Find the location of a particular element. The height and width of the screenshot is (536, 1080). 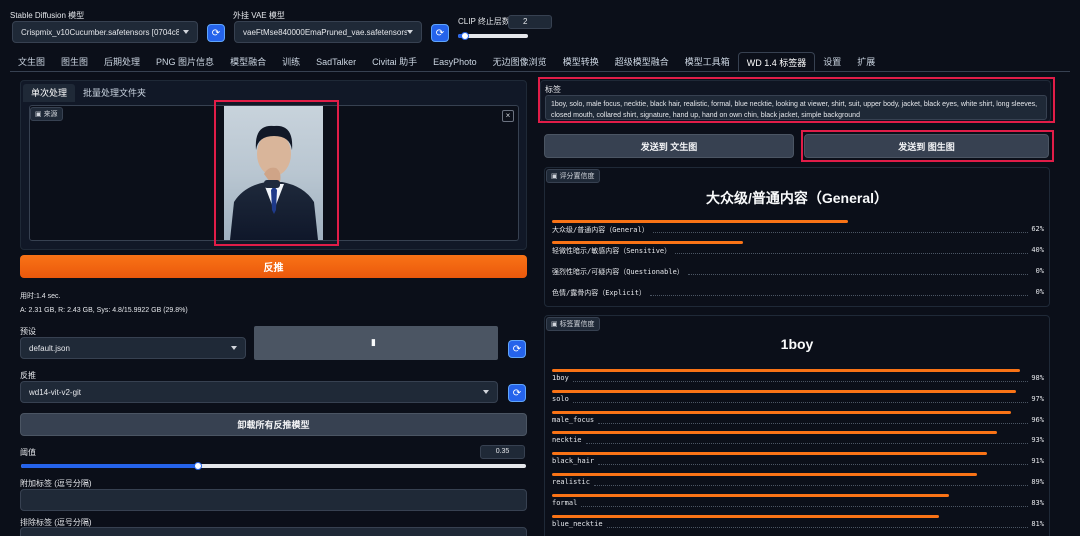

confidence-row: 大众级/普通内容（General） 62% is located at coordinates (798, 228).